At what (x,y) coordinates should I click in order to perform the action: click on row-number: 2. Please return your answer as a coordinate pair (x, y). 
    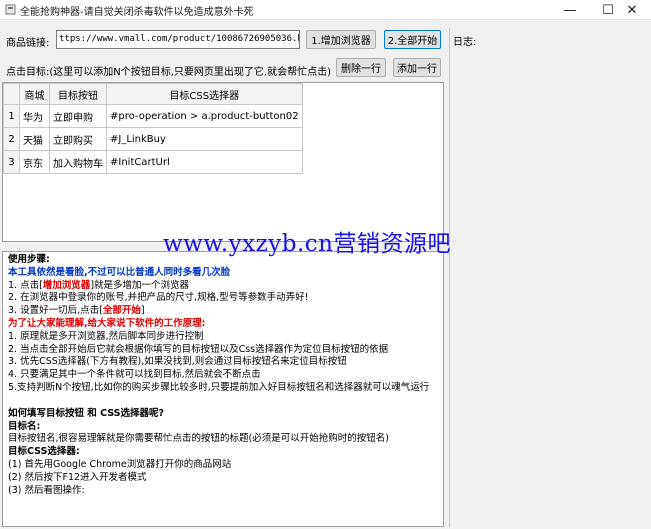
    Looking at the image, I should click on (11, 139).